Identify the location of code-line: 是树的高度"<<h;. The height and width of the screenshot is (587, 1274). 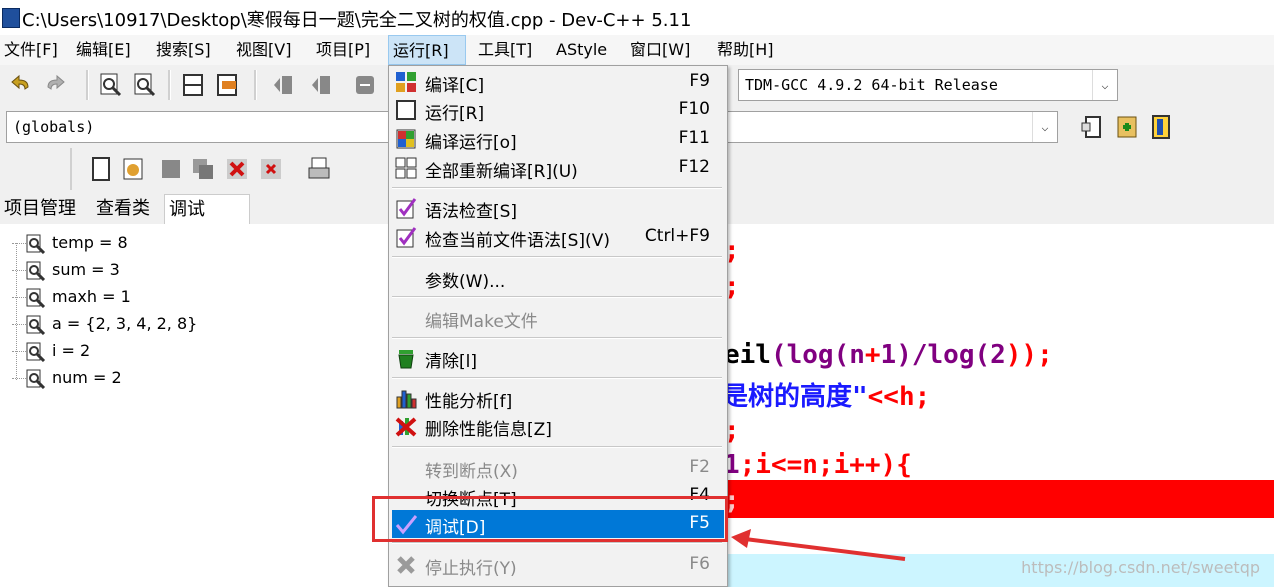
(826, 397).